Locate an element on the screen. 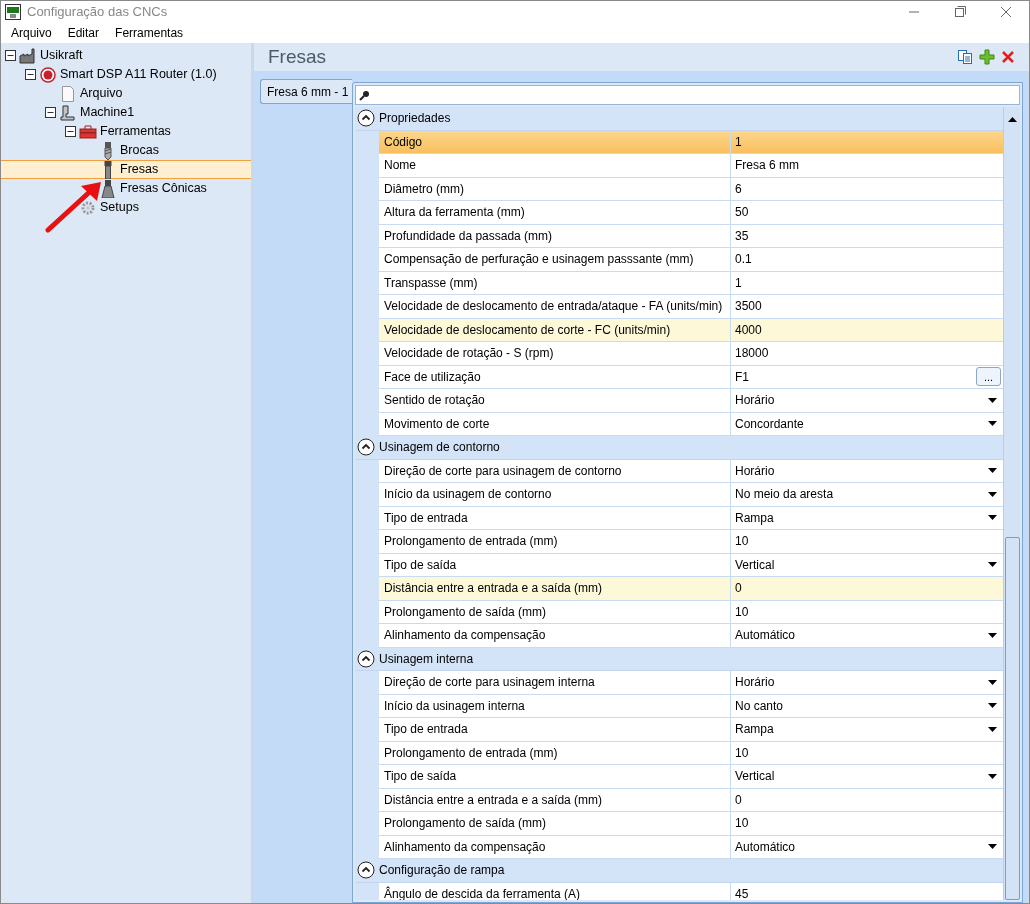 This screenshot has height=904, width=1030. drill-bit-icon is located at coordinates (108, 150).